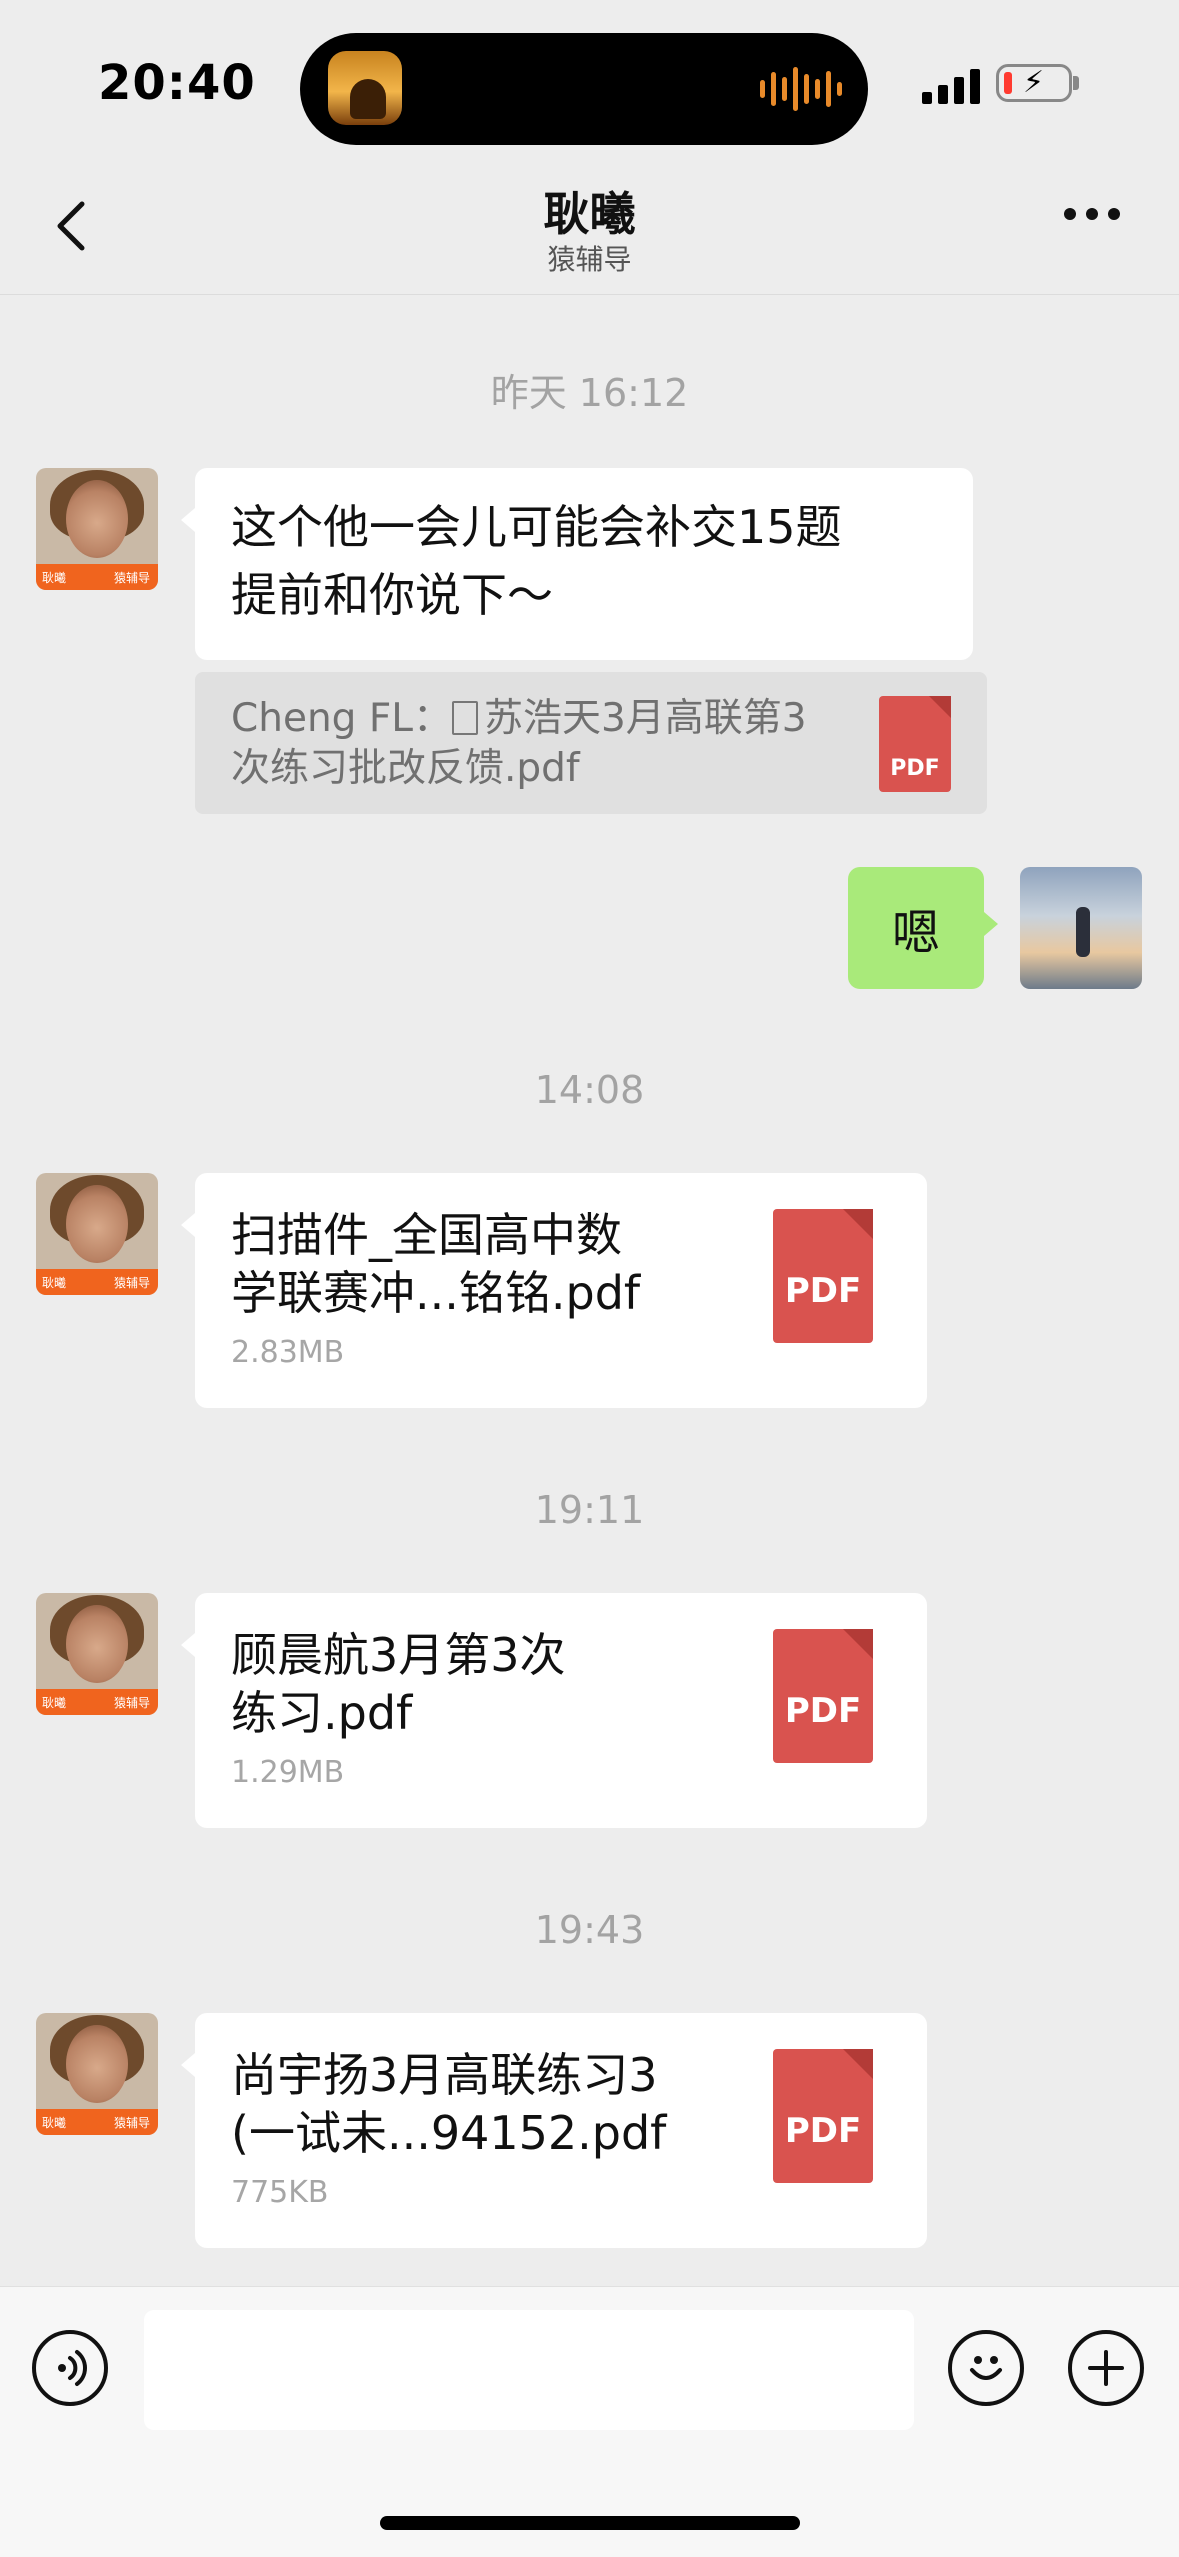 The image size is (1179, 2557). I want to click on more-options-icon, so click(1092, 214).